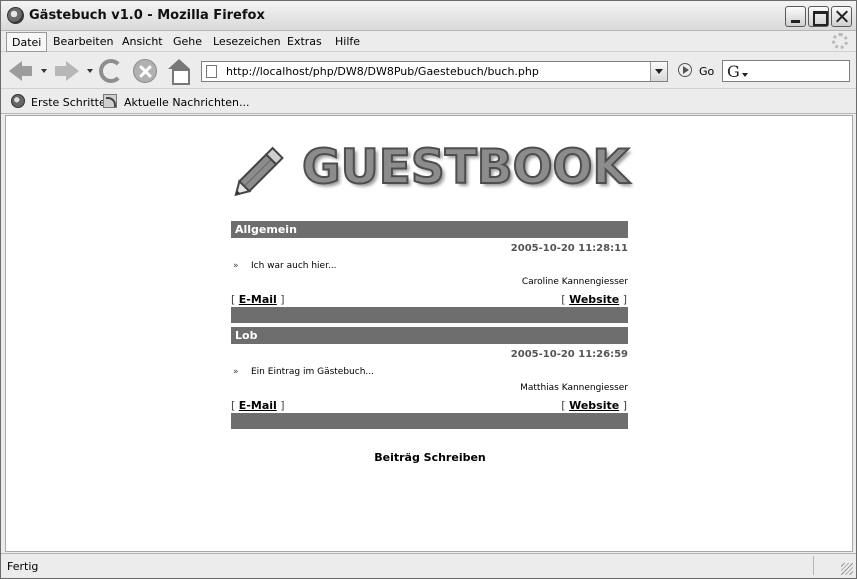  I want to click on menu-gehe: Gehe, so click(187, 41).